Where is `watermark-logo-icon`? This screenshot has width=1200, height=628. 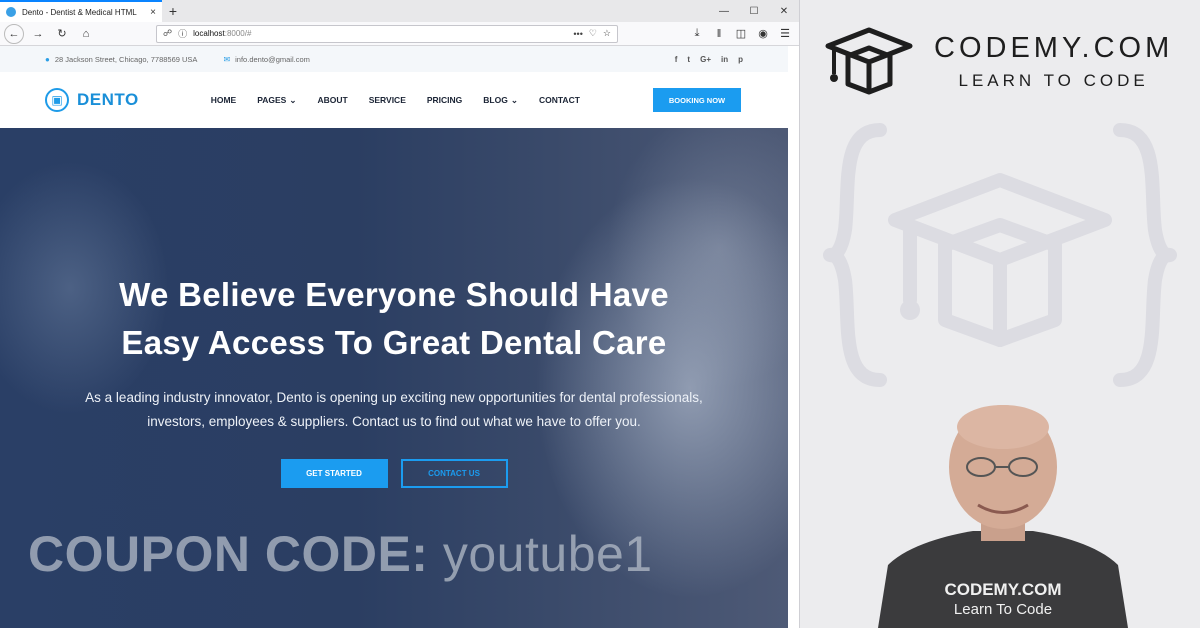 watermark-logo-icon is located at coordinates (1000, 255).